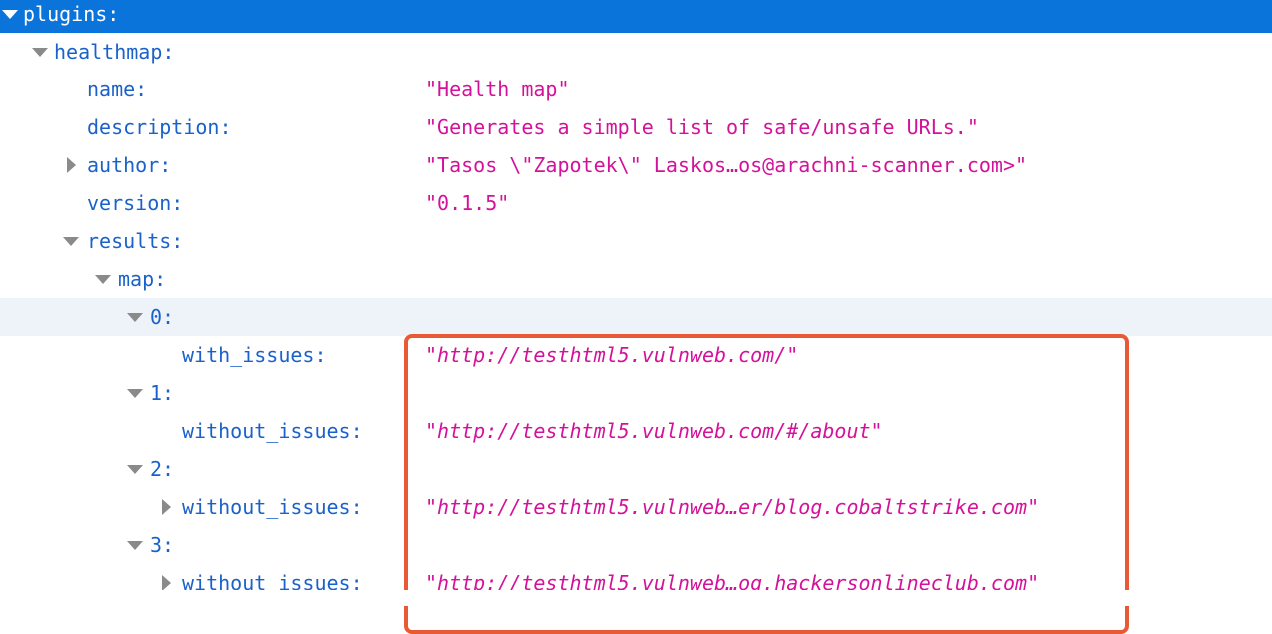 Image resolution: width=1272 pixels, height=634 pixels. Describe the element at coordinates (636, 241) in the screenshot. I see `tree-row-results: results:` at that location.